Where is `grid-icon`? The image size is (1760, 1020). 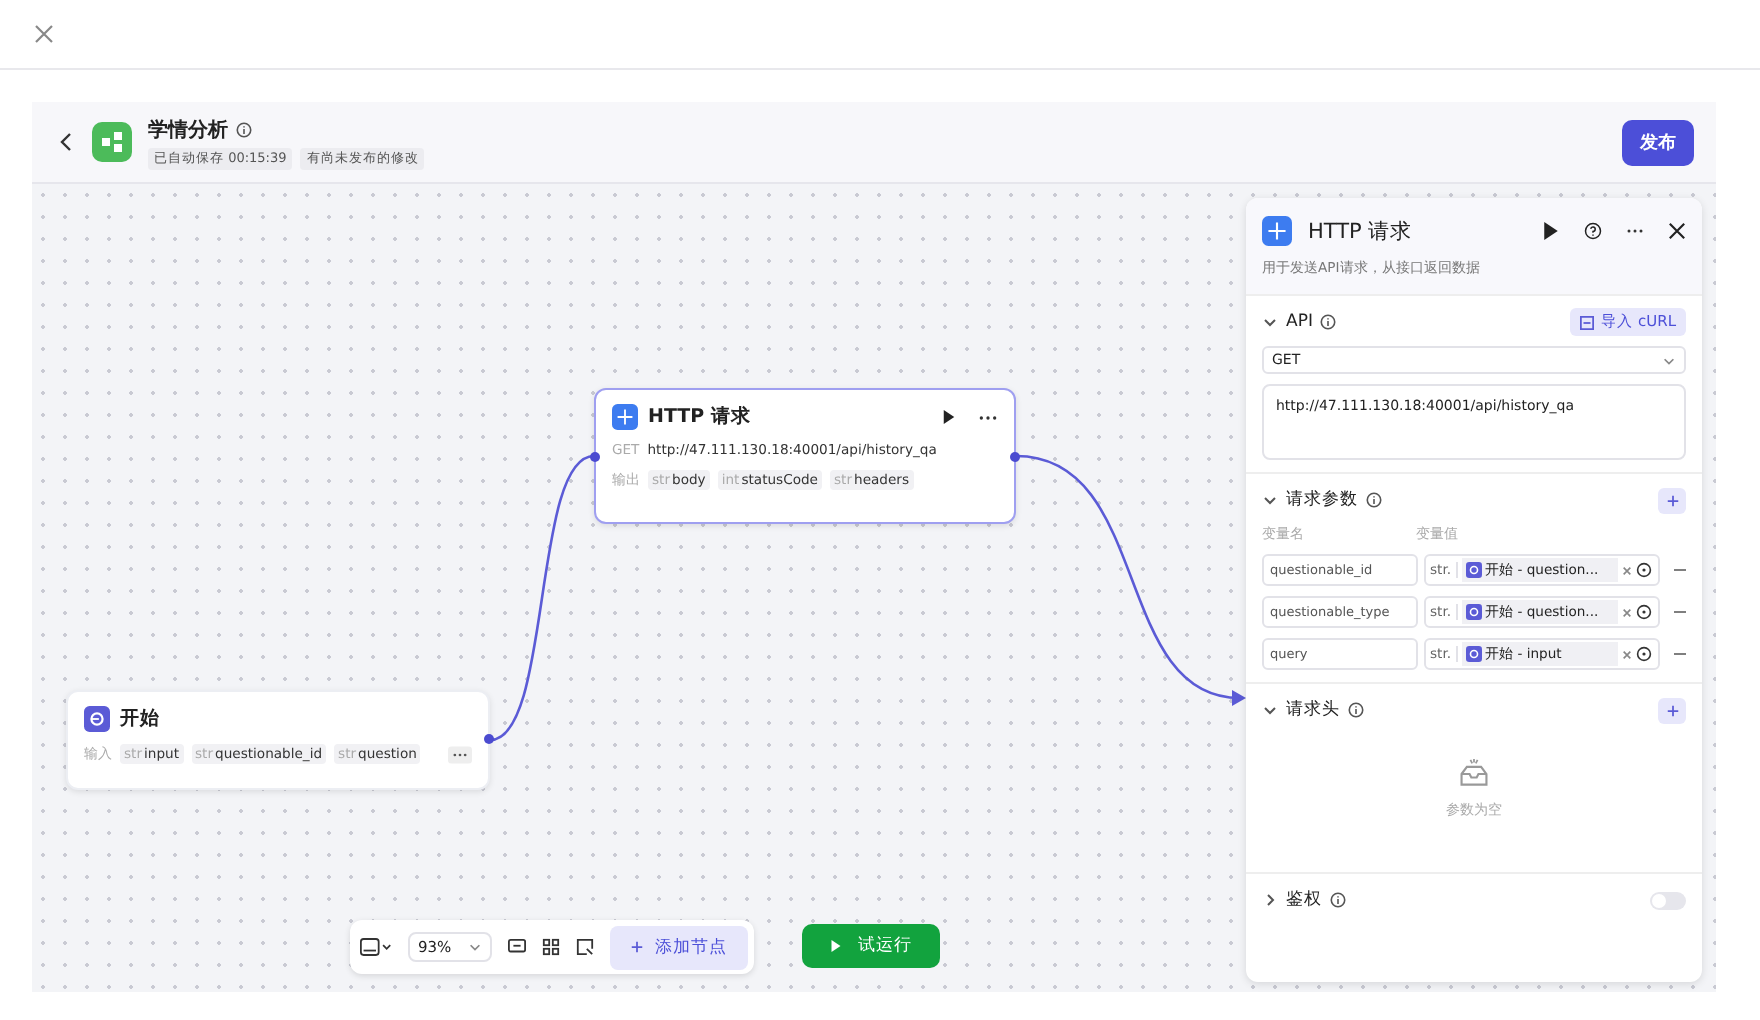
grid-icon is located at coordinates (550, 947).